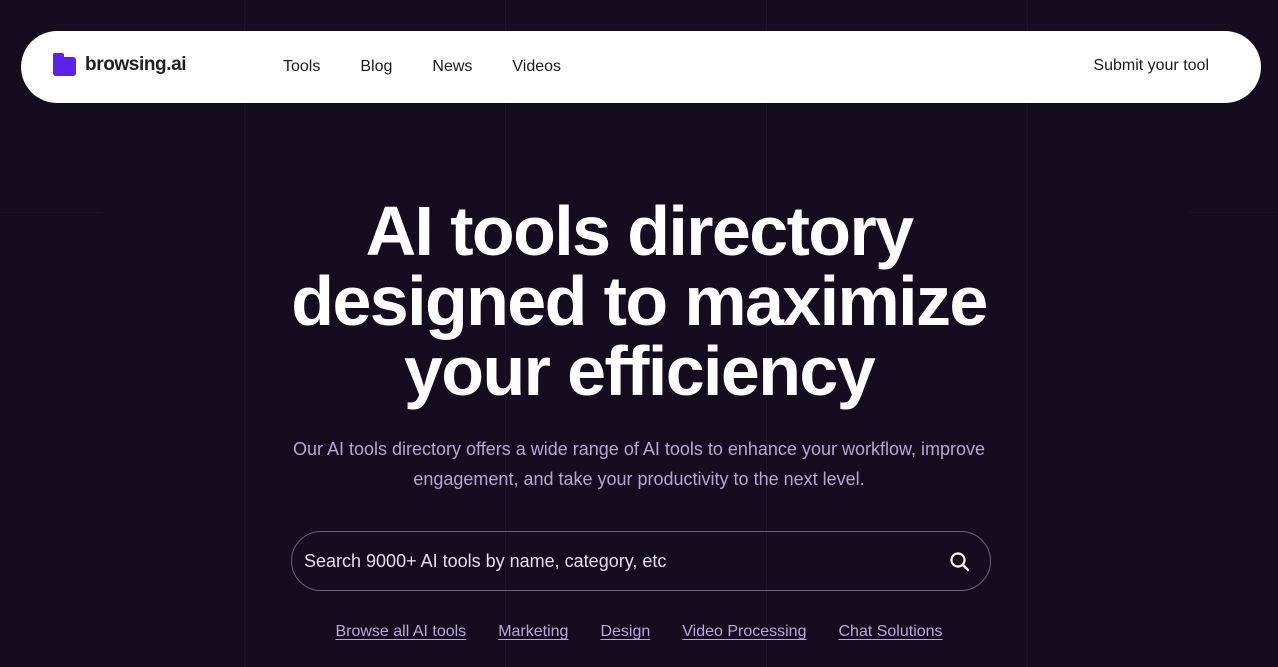 Image resolution: width=1278 pixels, height=667 pixels. What do you see at coordinates (533, 632) in the screenshot?
I see `quick-link-marketing: Marketing` at bounding box center [533, 632].